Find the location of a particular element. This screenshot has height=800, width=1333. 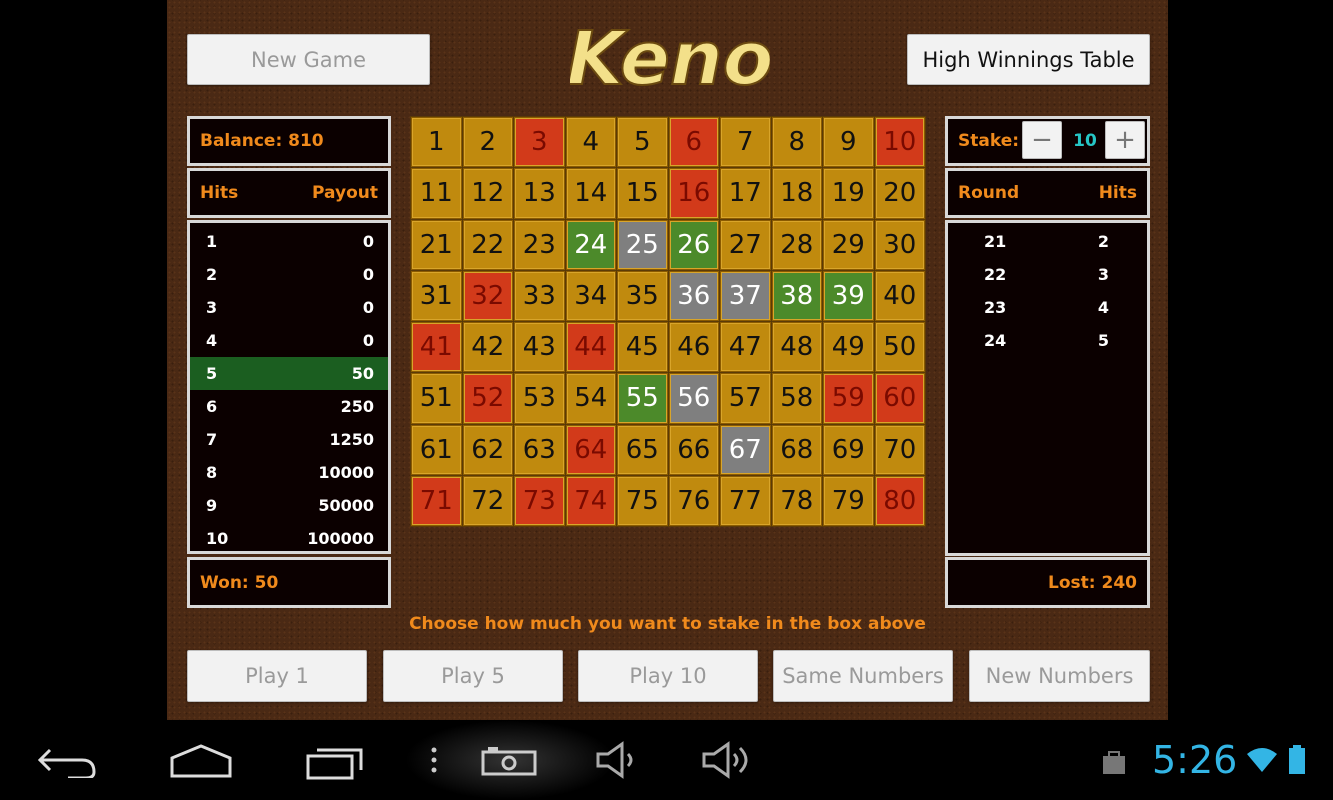

keno-number-56: 56 is located at coordinates (693, 398).